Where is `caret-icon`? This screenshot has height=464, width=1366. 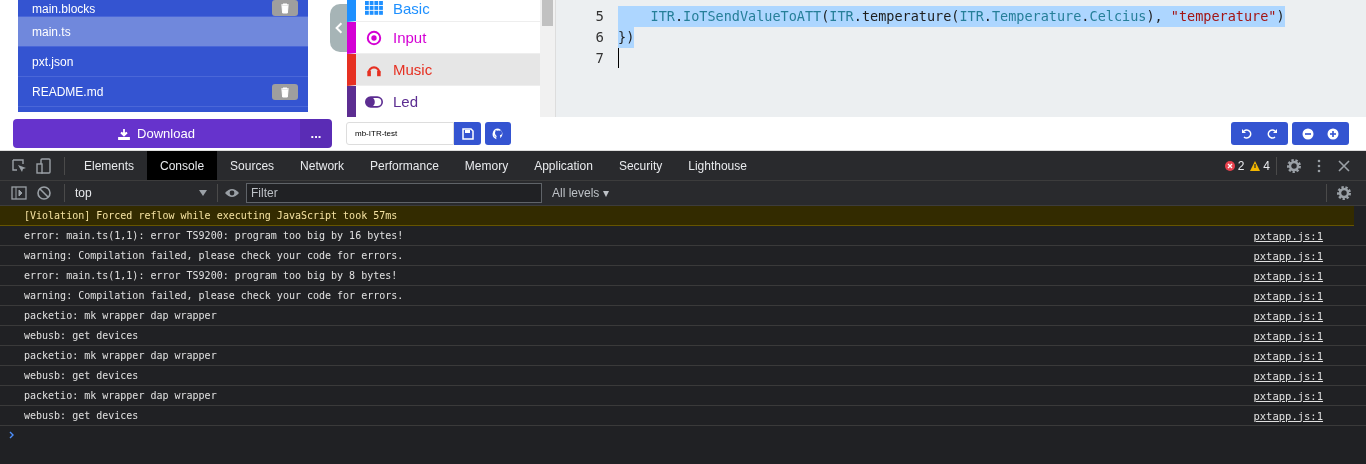 caret-icon is located at coordinates (203, 193).